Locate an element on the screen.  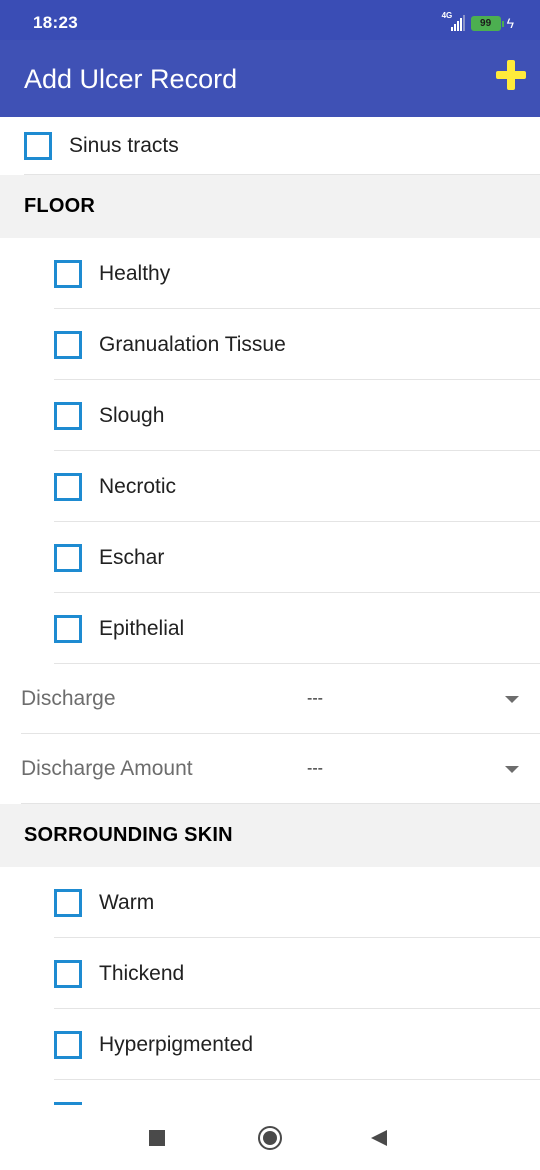
plus-icon is located at coordinates (511, 75).